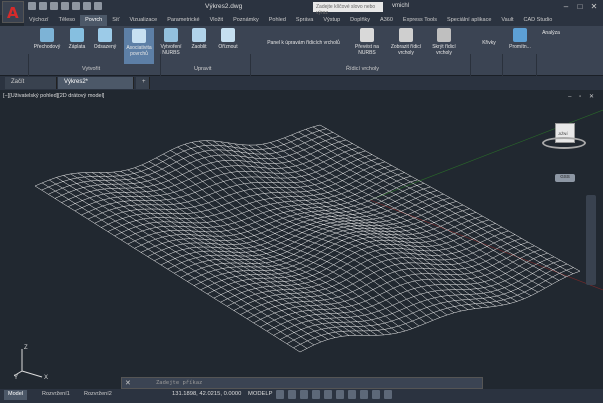 The height and width of the screenshot is (403, 603). Describe the element at coordinates (94, 20) in the screenshot. I see `tab-povrch: Povrch` at that location.